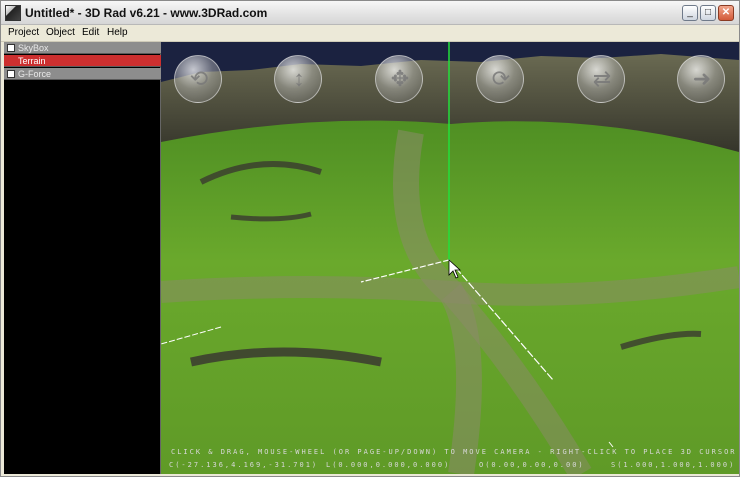 This screenshot has height=477, width=740. What do you see at coordinates (601, 79) in the screenshot?
I see `rotate-horizontal-icon: ⇄` at bounding box center [601, 79].